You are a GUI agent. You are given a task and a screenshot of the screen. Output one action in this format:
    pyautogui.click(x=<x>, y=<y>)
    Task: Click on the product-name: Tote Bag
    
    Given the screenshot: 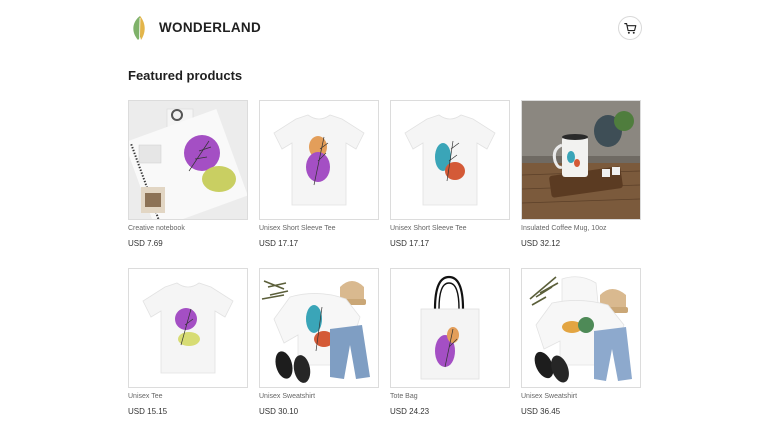 What is the action you would take?
    pyautogui.click(x=450, y=396)
    